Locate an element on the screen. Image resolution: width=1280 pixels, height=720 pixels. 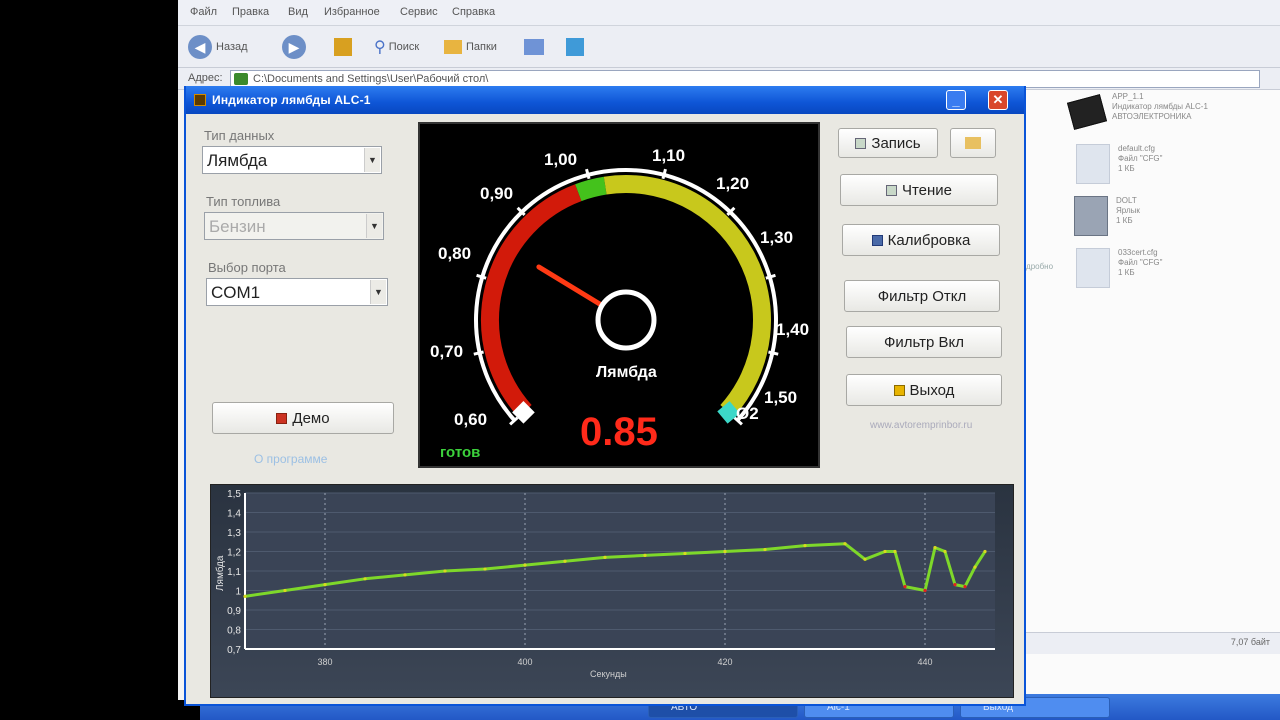
close-icon: ✕ is located at coordinates (998, 99).